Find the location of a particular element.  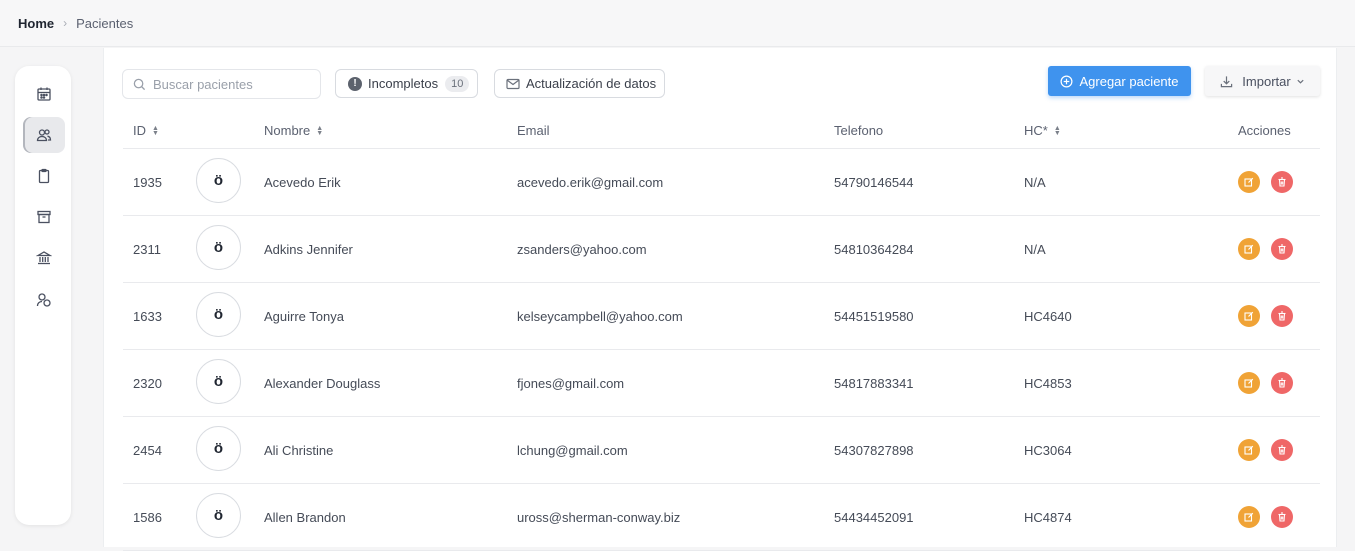

column-header-acciones: Acciones is located at coordinates (1264, 130).